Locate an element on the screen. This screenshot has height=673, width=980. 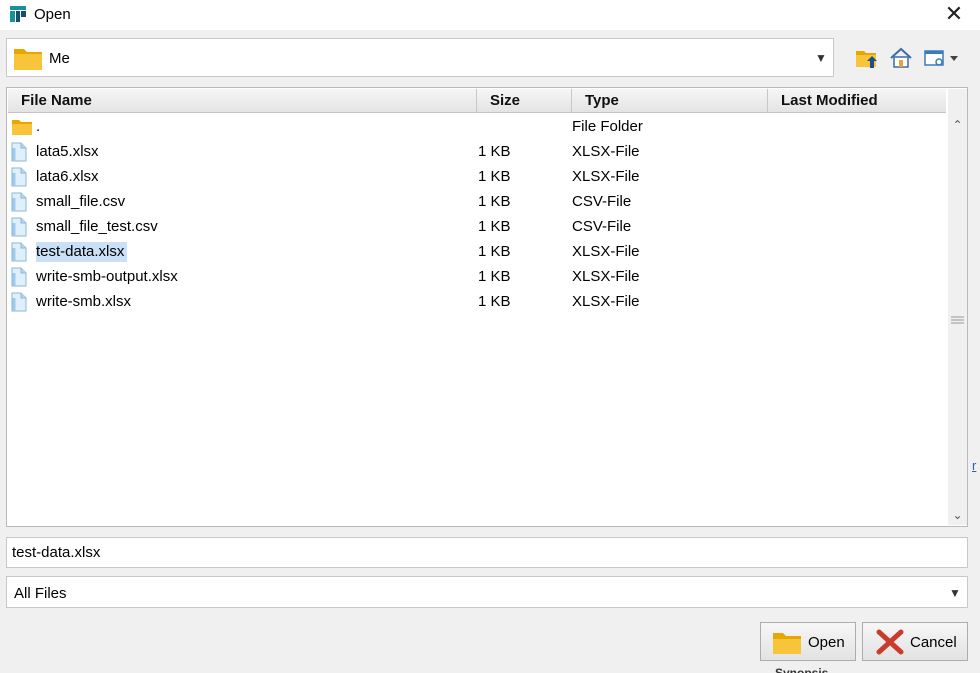
scroll-grip-icon is located at coordinates (957, 320).